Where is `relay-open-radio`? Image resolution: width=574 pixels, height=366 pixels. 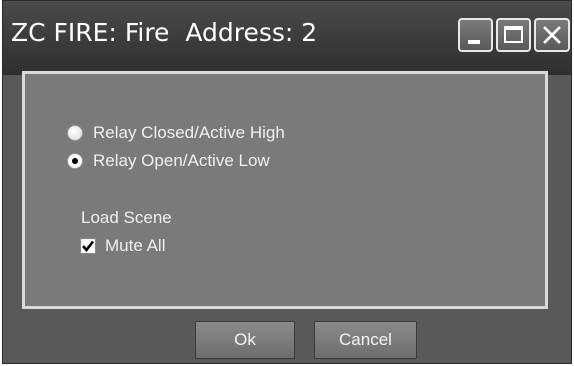
relay-open-radio is located at coordinates (75, 161).